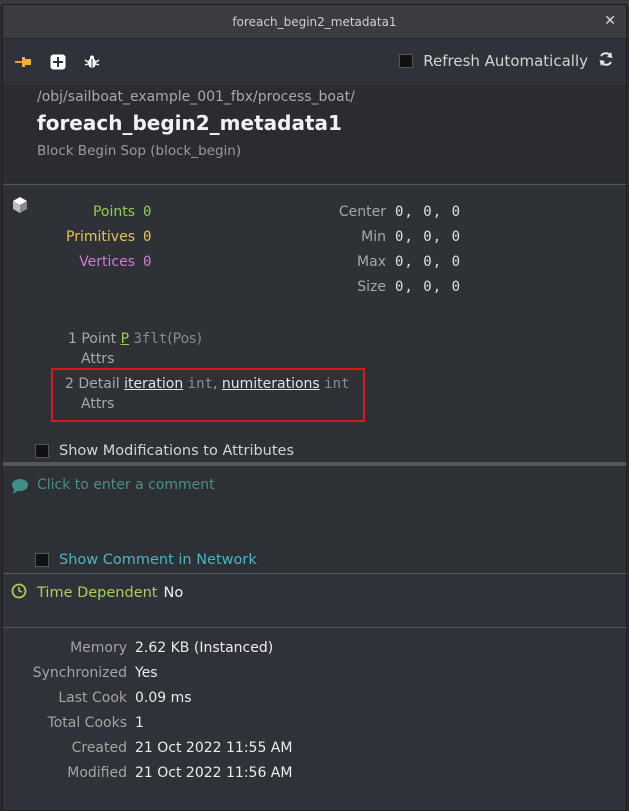  I want to click on add-icon, so click(58, 62).